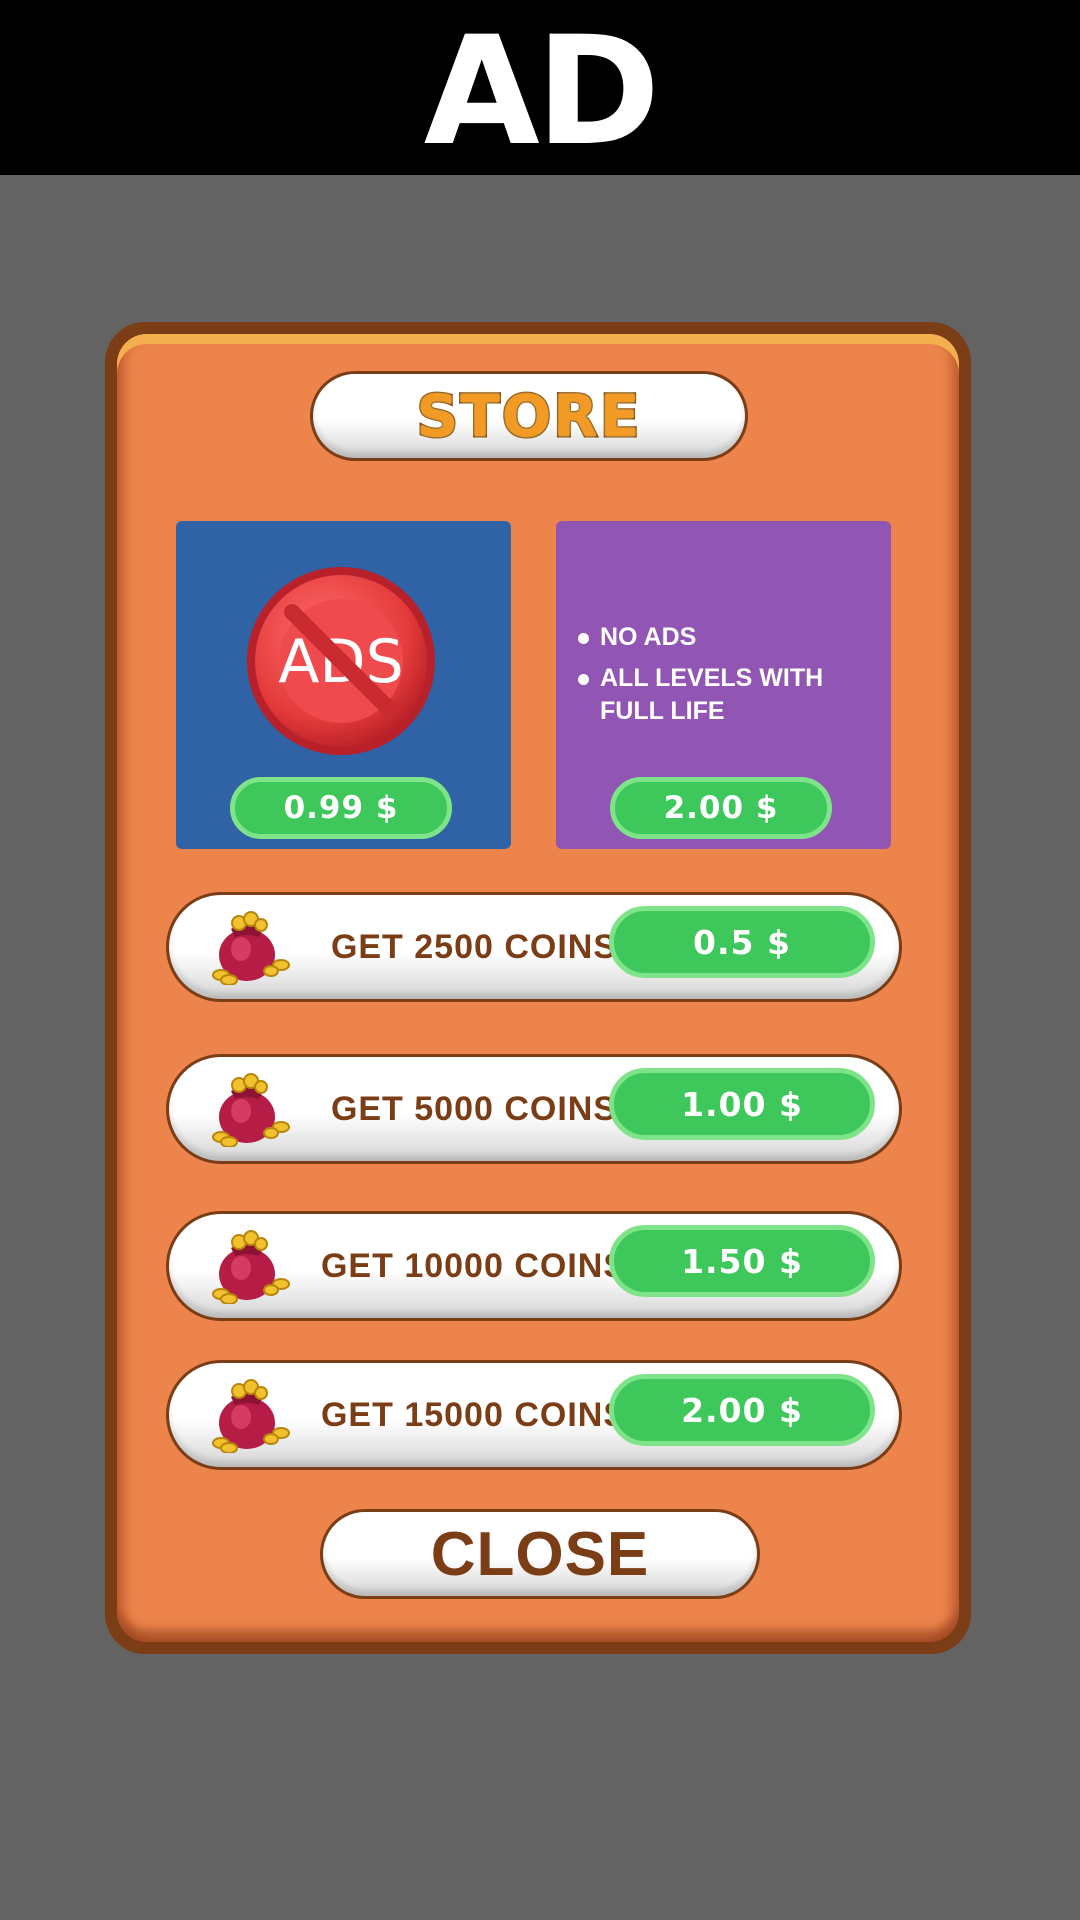 This screenshot has width=1080, height=1920. I want to click on vip-feature-item: ALL LEVELS WITH FULL LIFE, so click(728, 695).